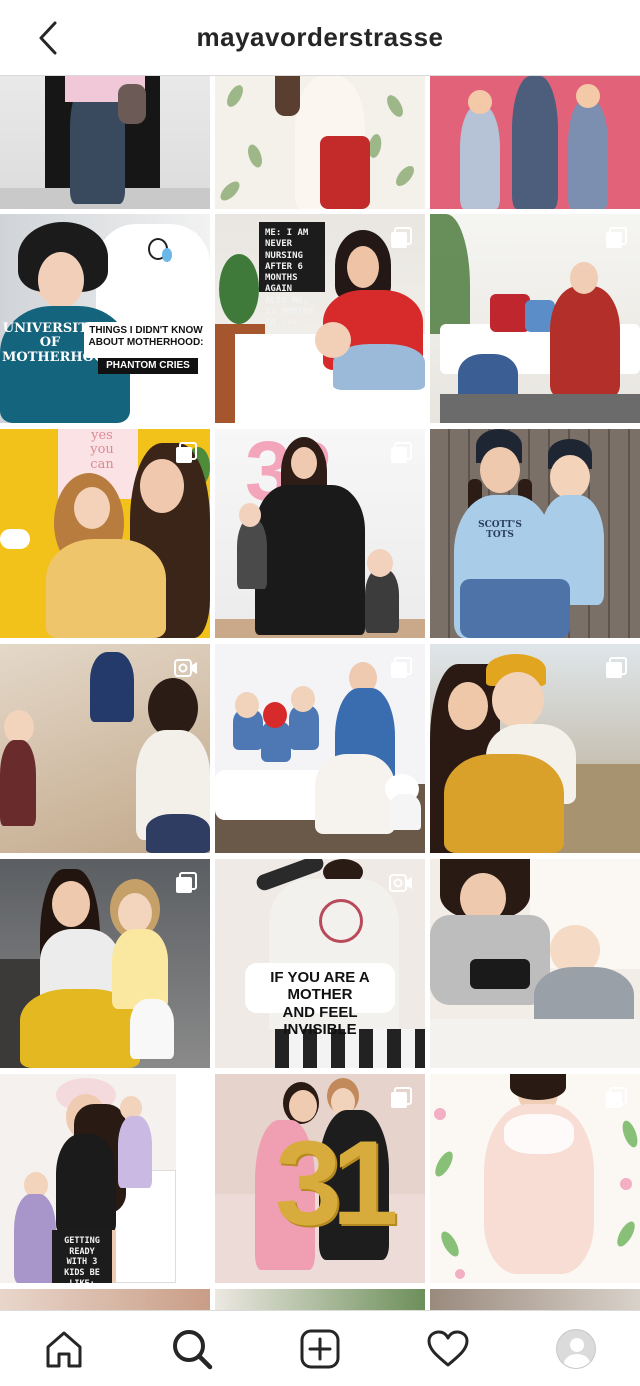 The image size is (640, 1386). I want to click on tab-activity, so click(448, 1349).